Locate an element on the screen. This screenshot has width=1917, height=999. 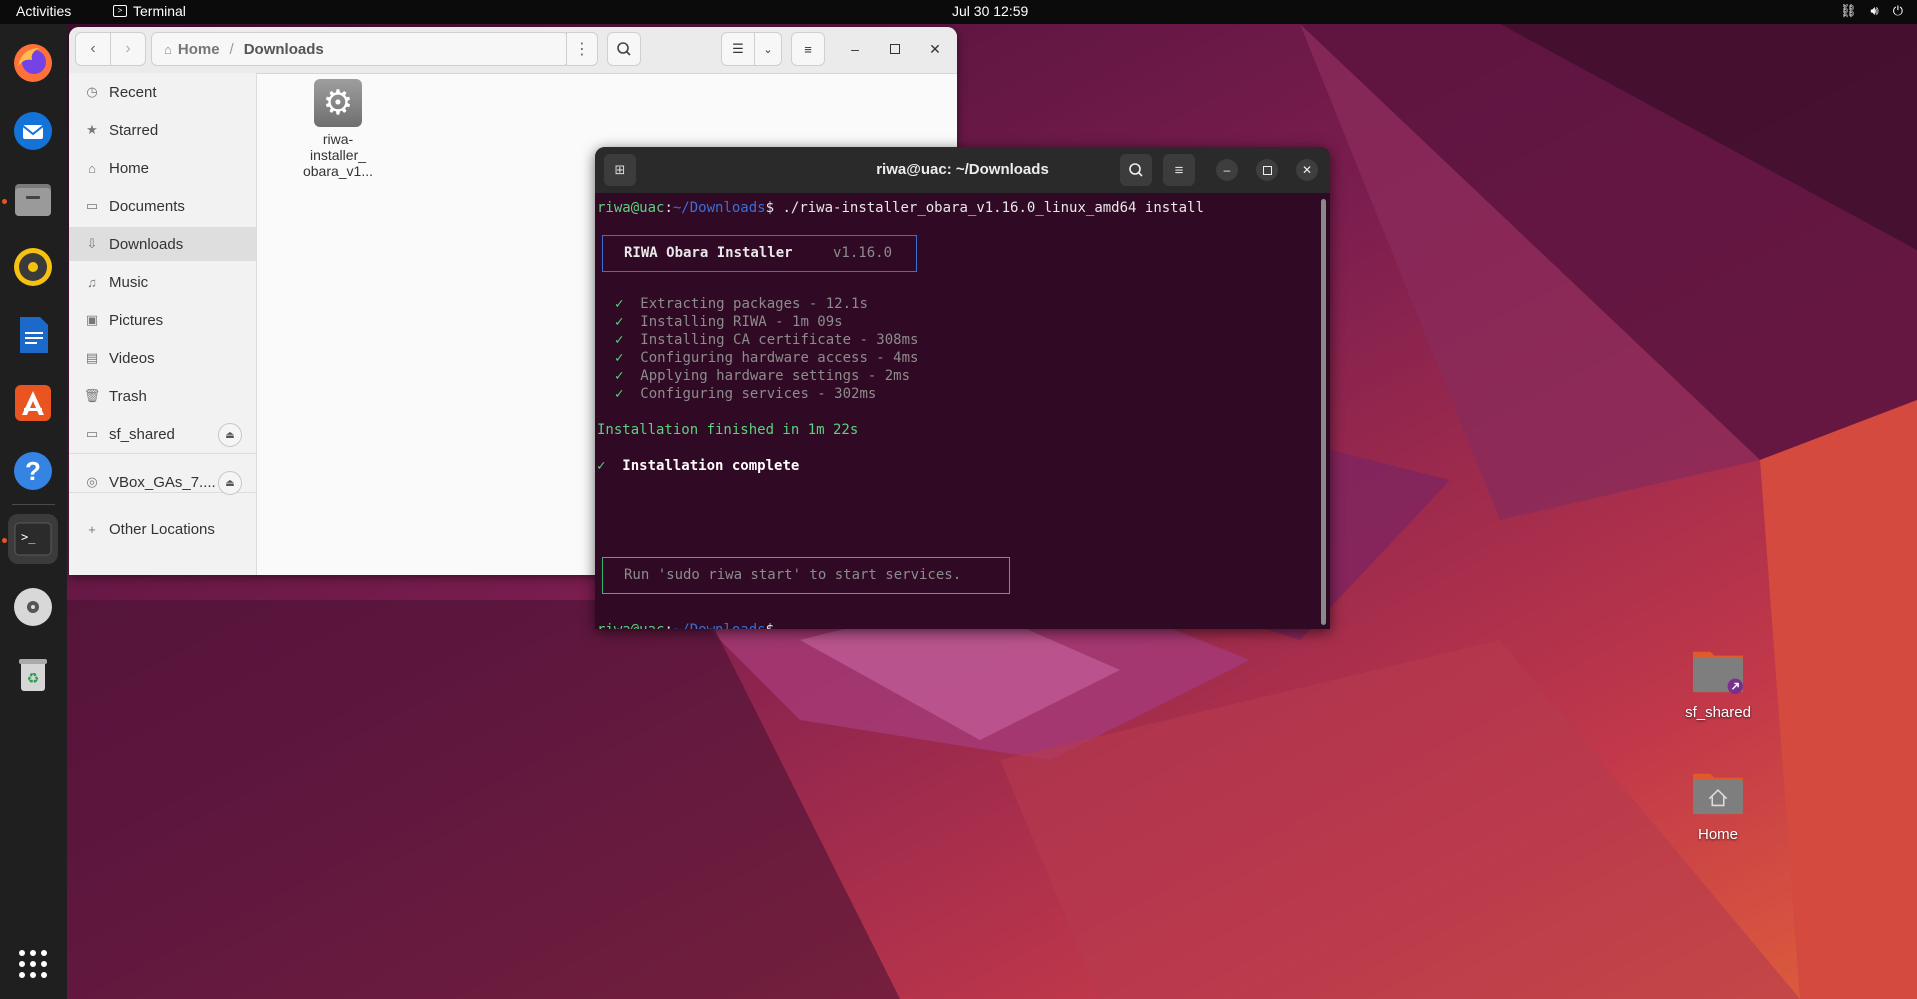
maximize-icon is located at coordinates (895, 49).